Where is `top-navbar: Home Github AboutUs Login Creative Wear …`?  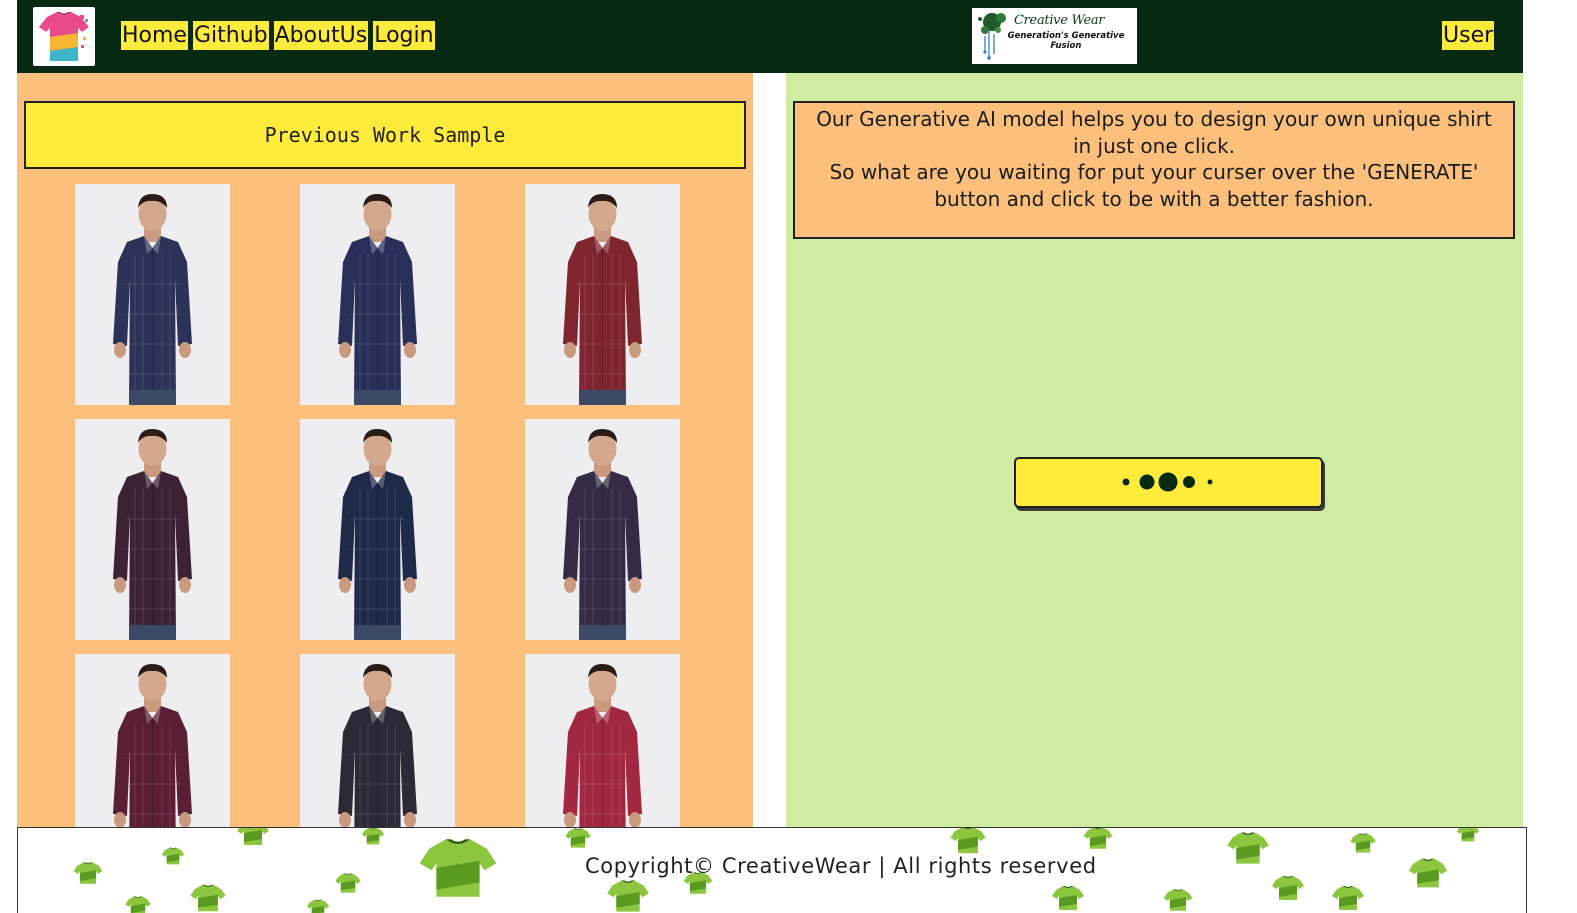
top-navbar: Home Github AboutUs Login Creative Wear … is located at coordinates (770, 36).